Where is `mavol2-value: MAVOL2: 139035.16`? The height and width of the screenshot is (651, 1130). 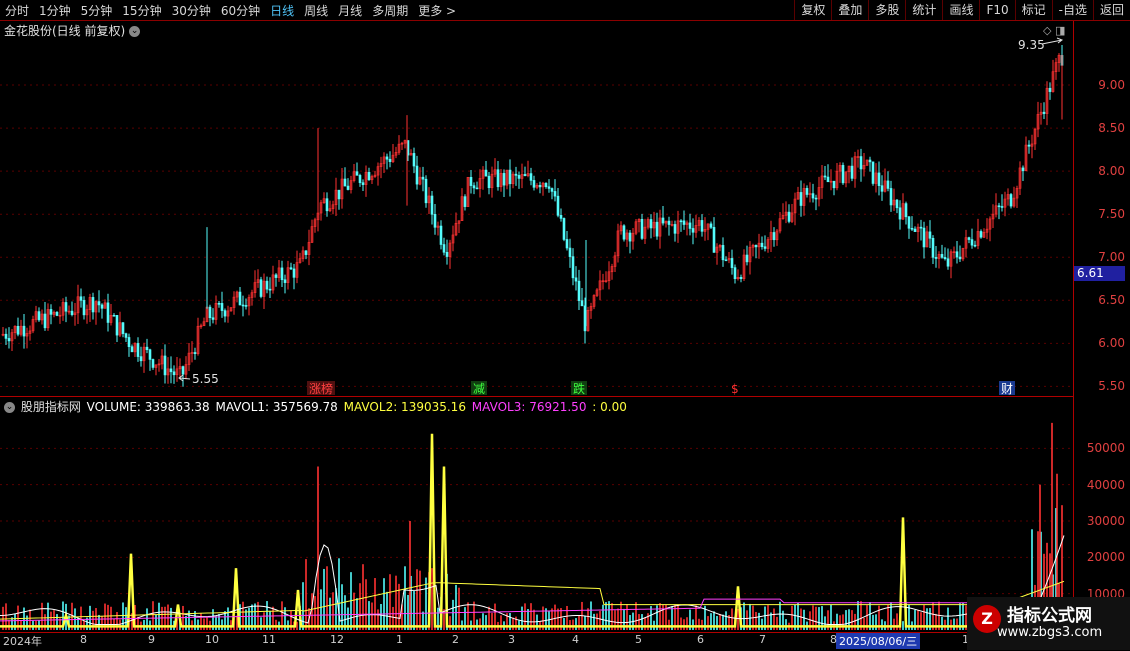
mavol2-value: MAVOL2: 139035.16 is located at coordinates (404, 407).